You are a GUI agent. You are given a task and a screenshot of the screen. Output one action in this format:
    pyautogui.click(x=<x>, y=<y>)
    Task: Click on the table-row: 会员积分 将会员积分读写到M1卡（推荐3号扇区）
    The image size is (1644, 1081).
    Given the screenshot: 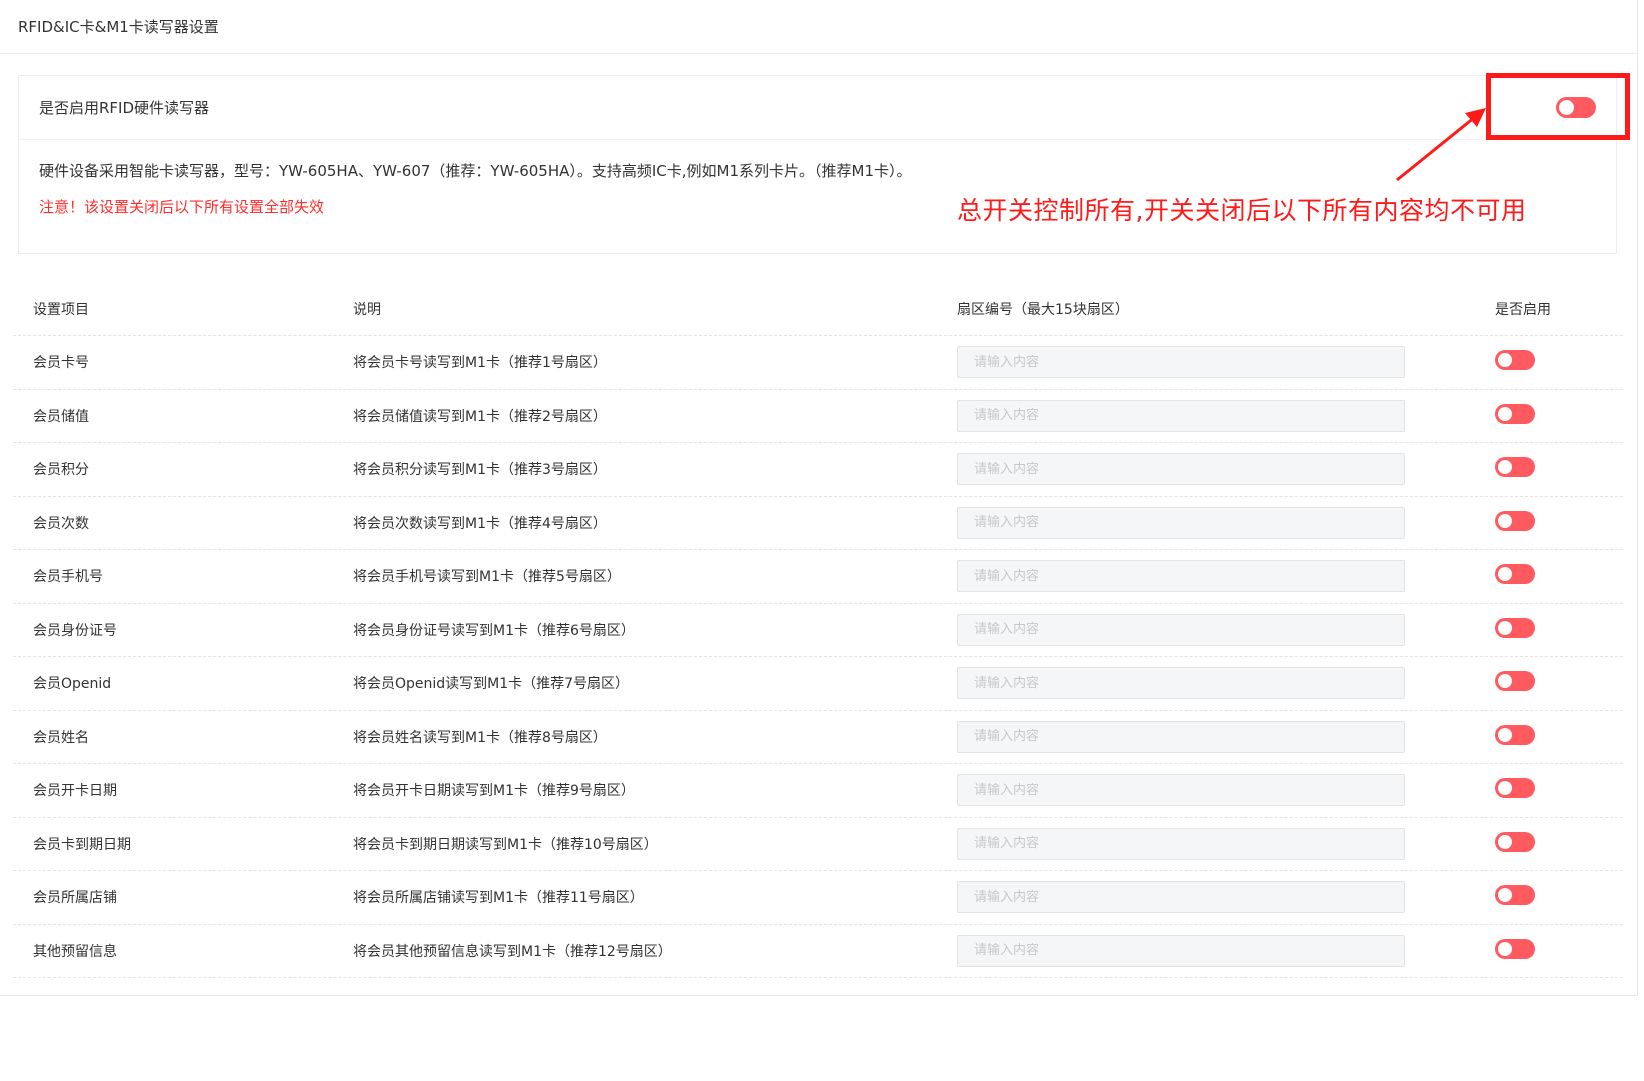 What is the action you would take?
    pyautogui.click(x=818, y=470)
    